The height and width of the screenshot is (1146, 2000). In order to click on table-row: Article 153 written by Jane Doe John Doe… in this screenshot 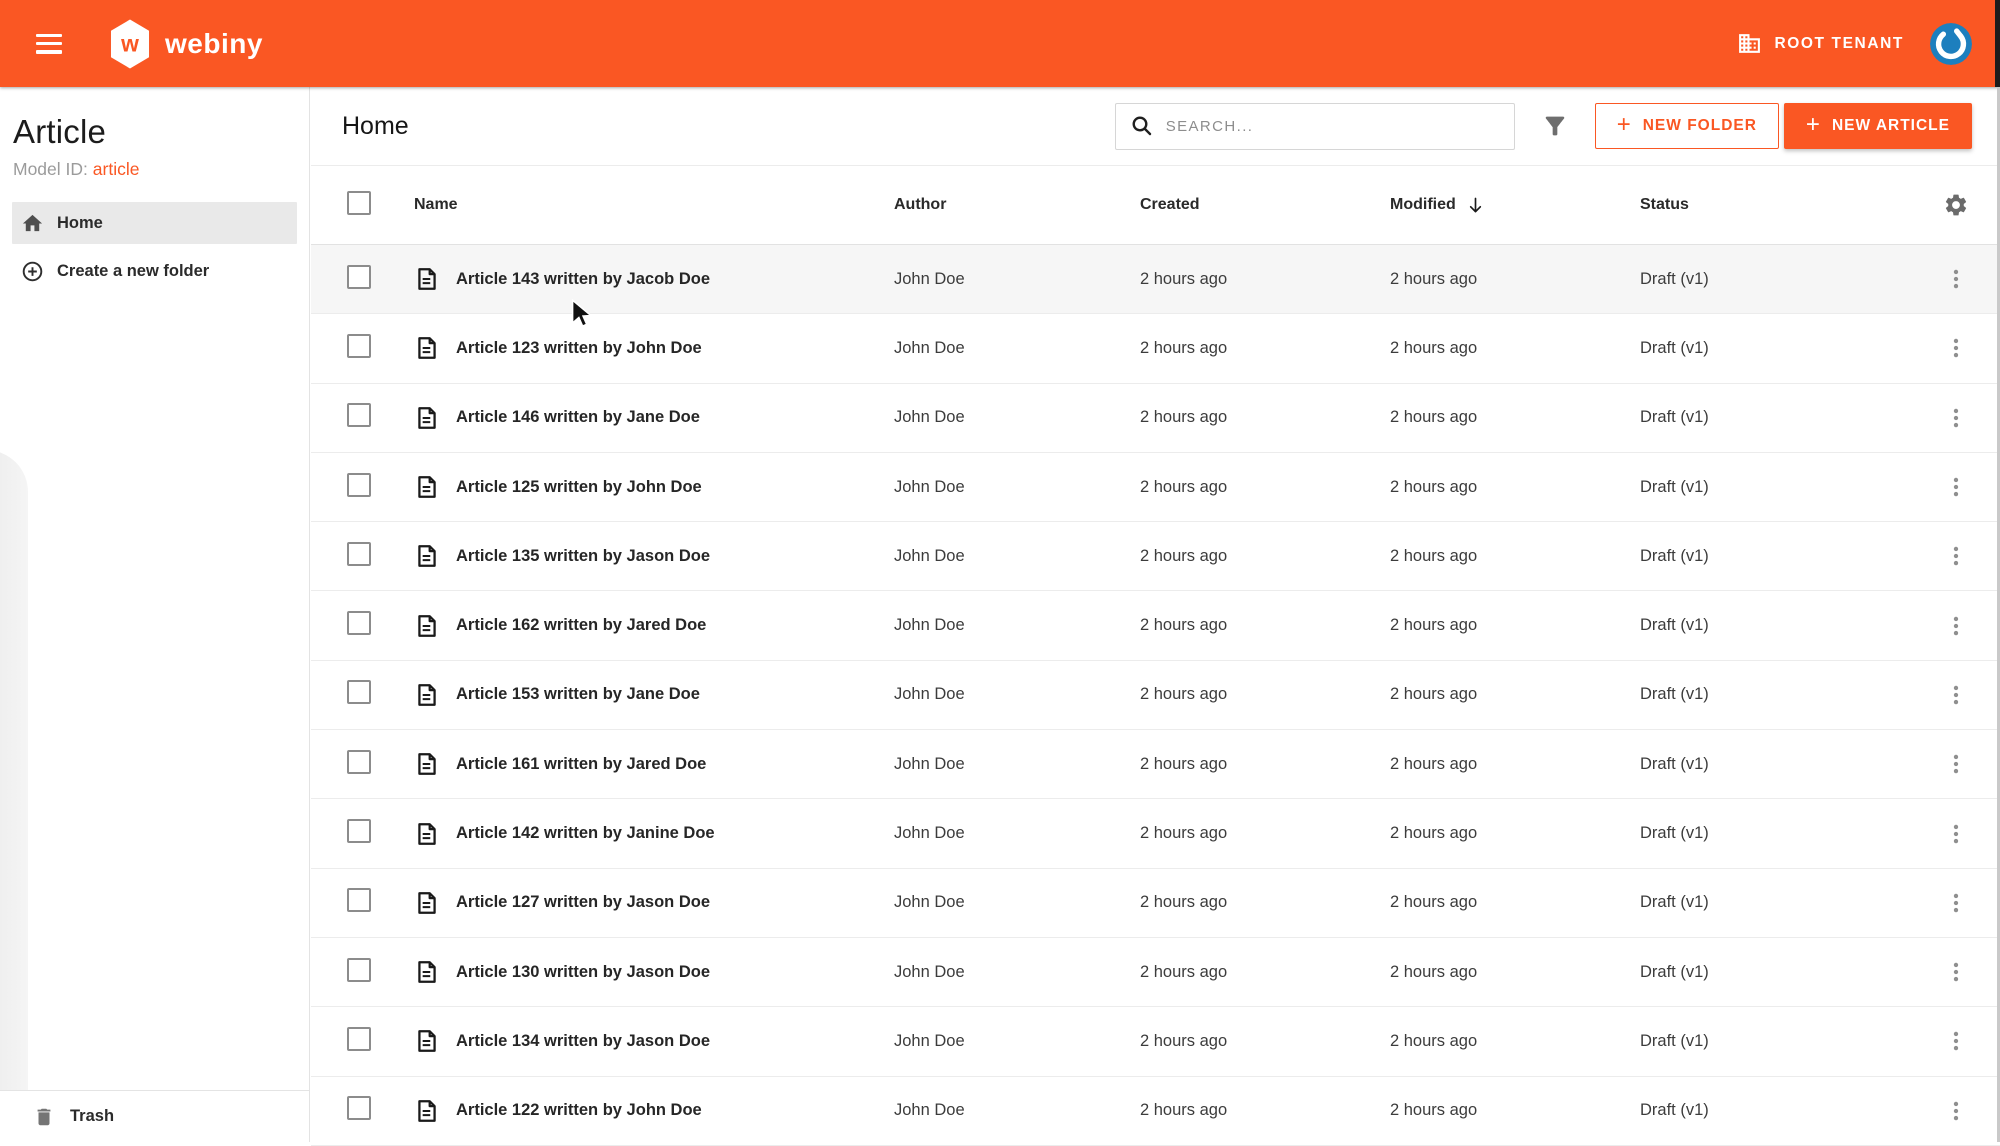, I will do `click(1155, 695)`.